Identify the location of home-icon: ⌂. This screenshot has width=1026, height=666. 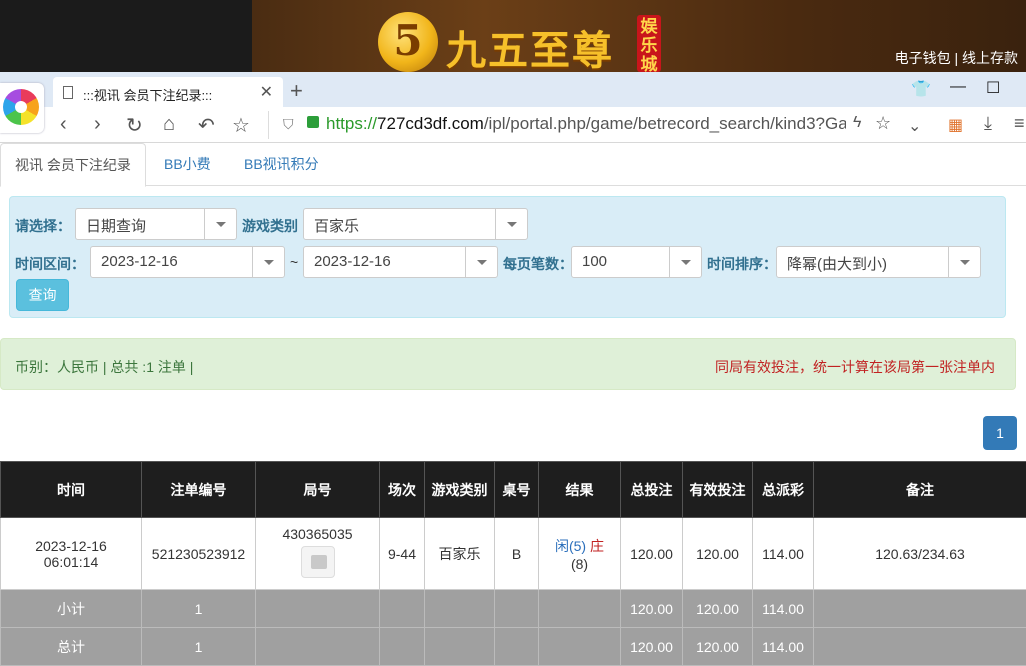
(169, 124).